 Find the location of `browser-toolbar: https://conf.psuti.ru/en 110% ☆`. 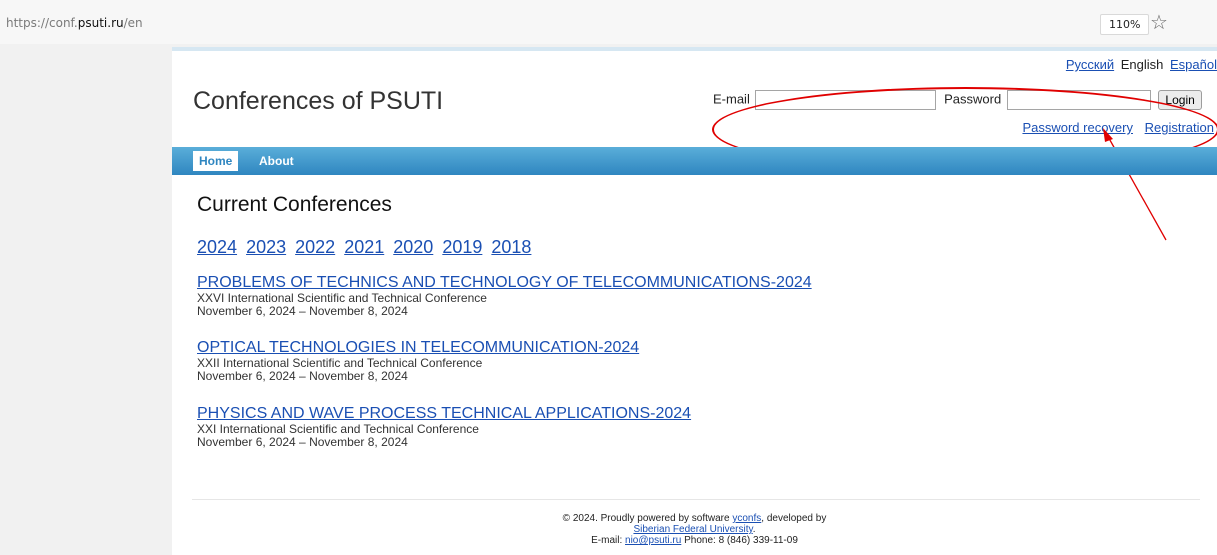

browser-toolbar: https://conf.psuti.ru/en 110% ☆ is located at coordinates (608, 22).